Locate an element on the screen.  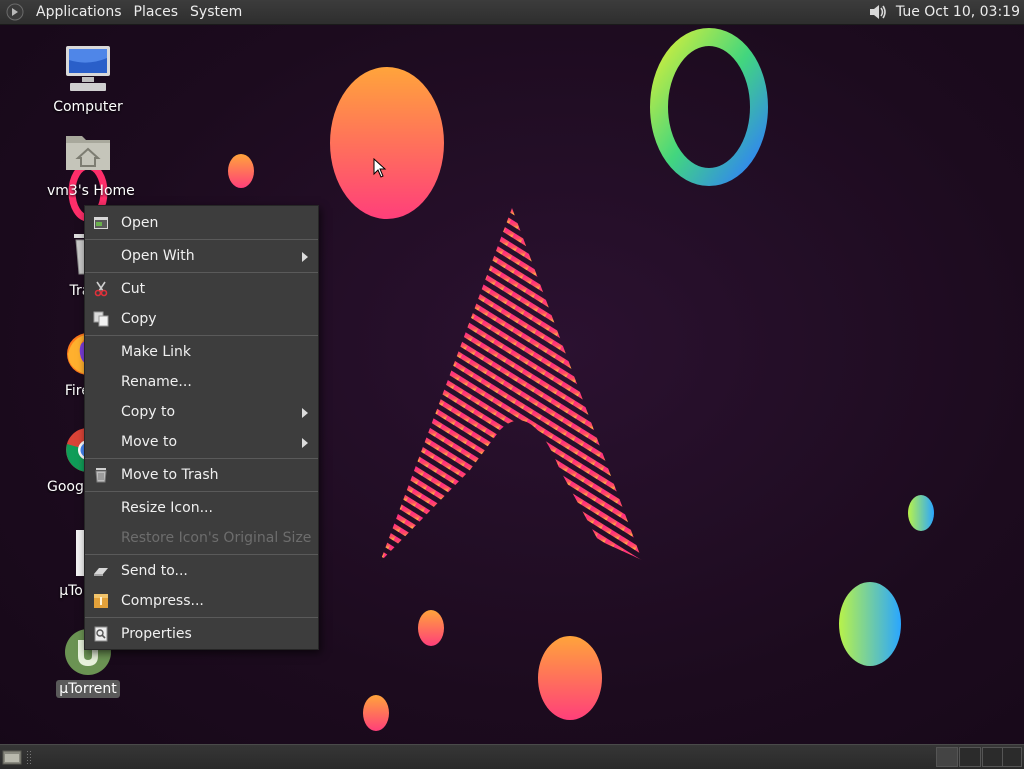
panel-handle is located at coordinates (29, 757).